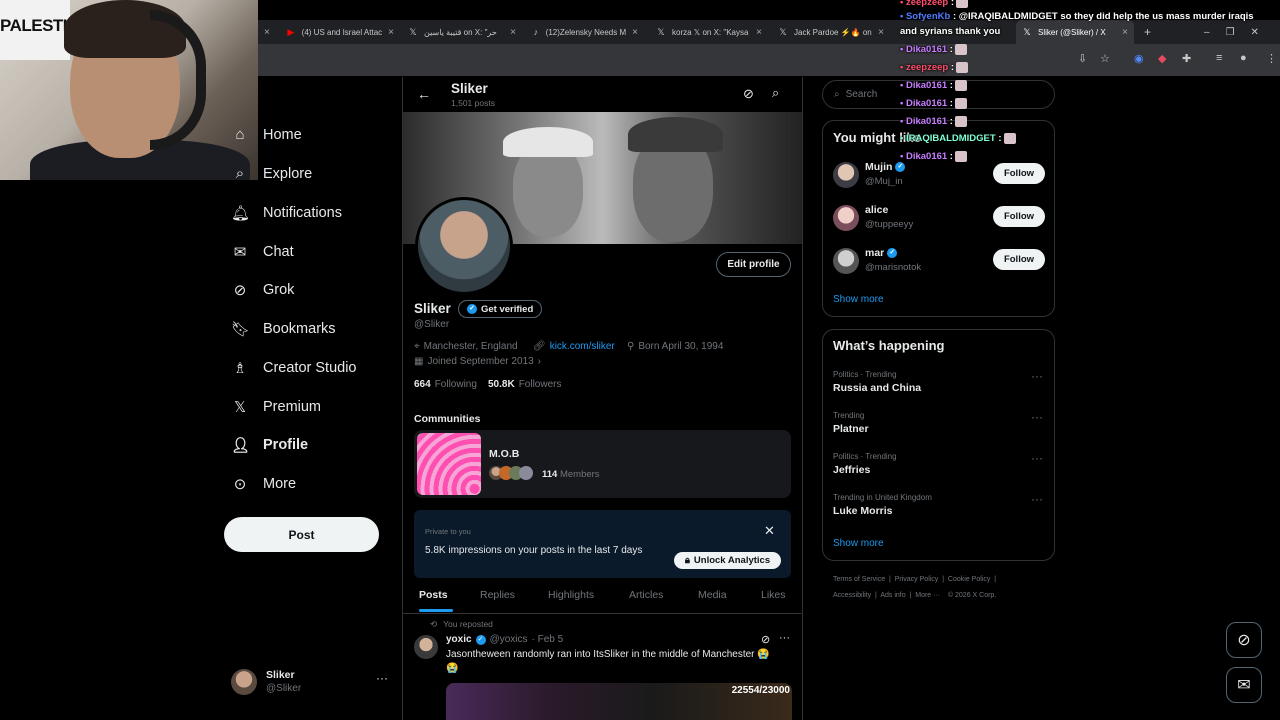  What do you see at coordinates (1243, 58) in the screenshot?
I see `profile-icon: ●` at bounding box center [1243, 58].